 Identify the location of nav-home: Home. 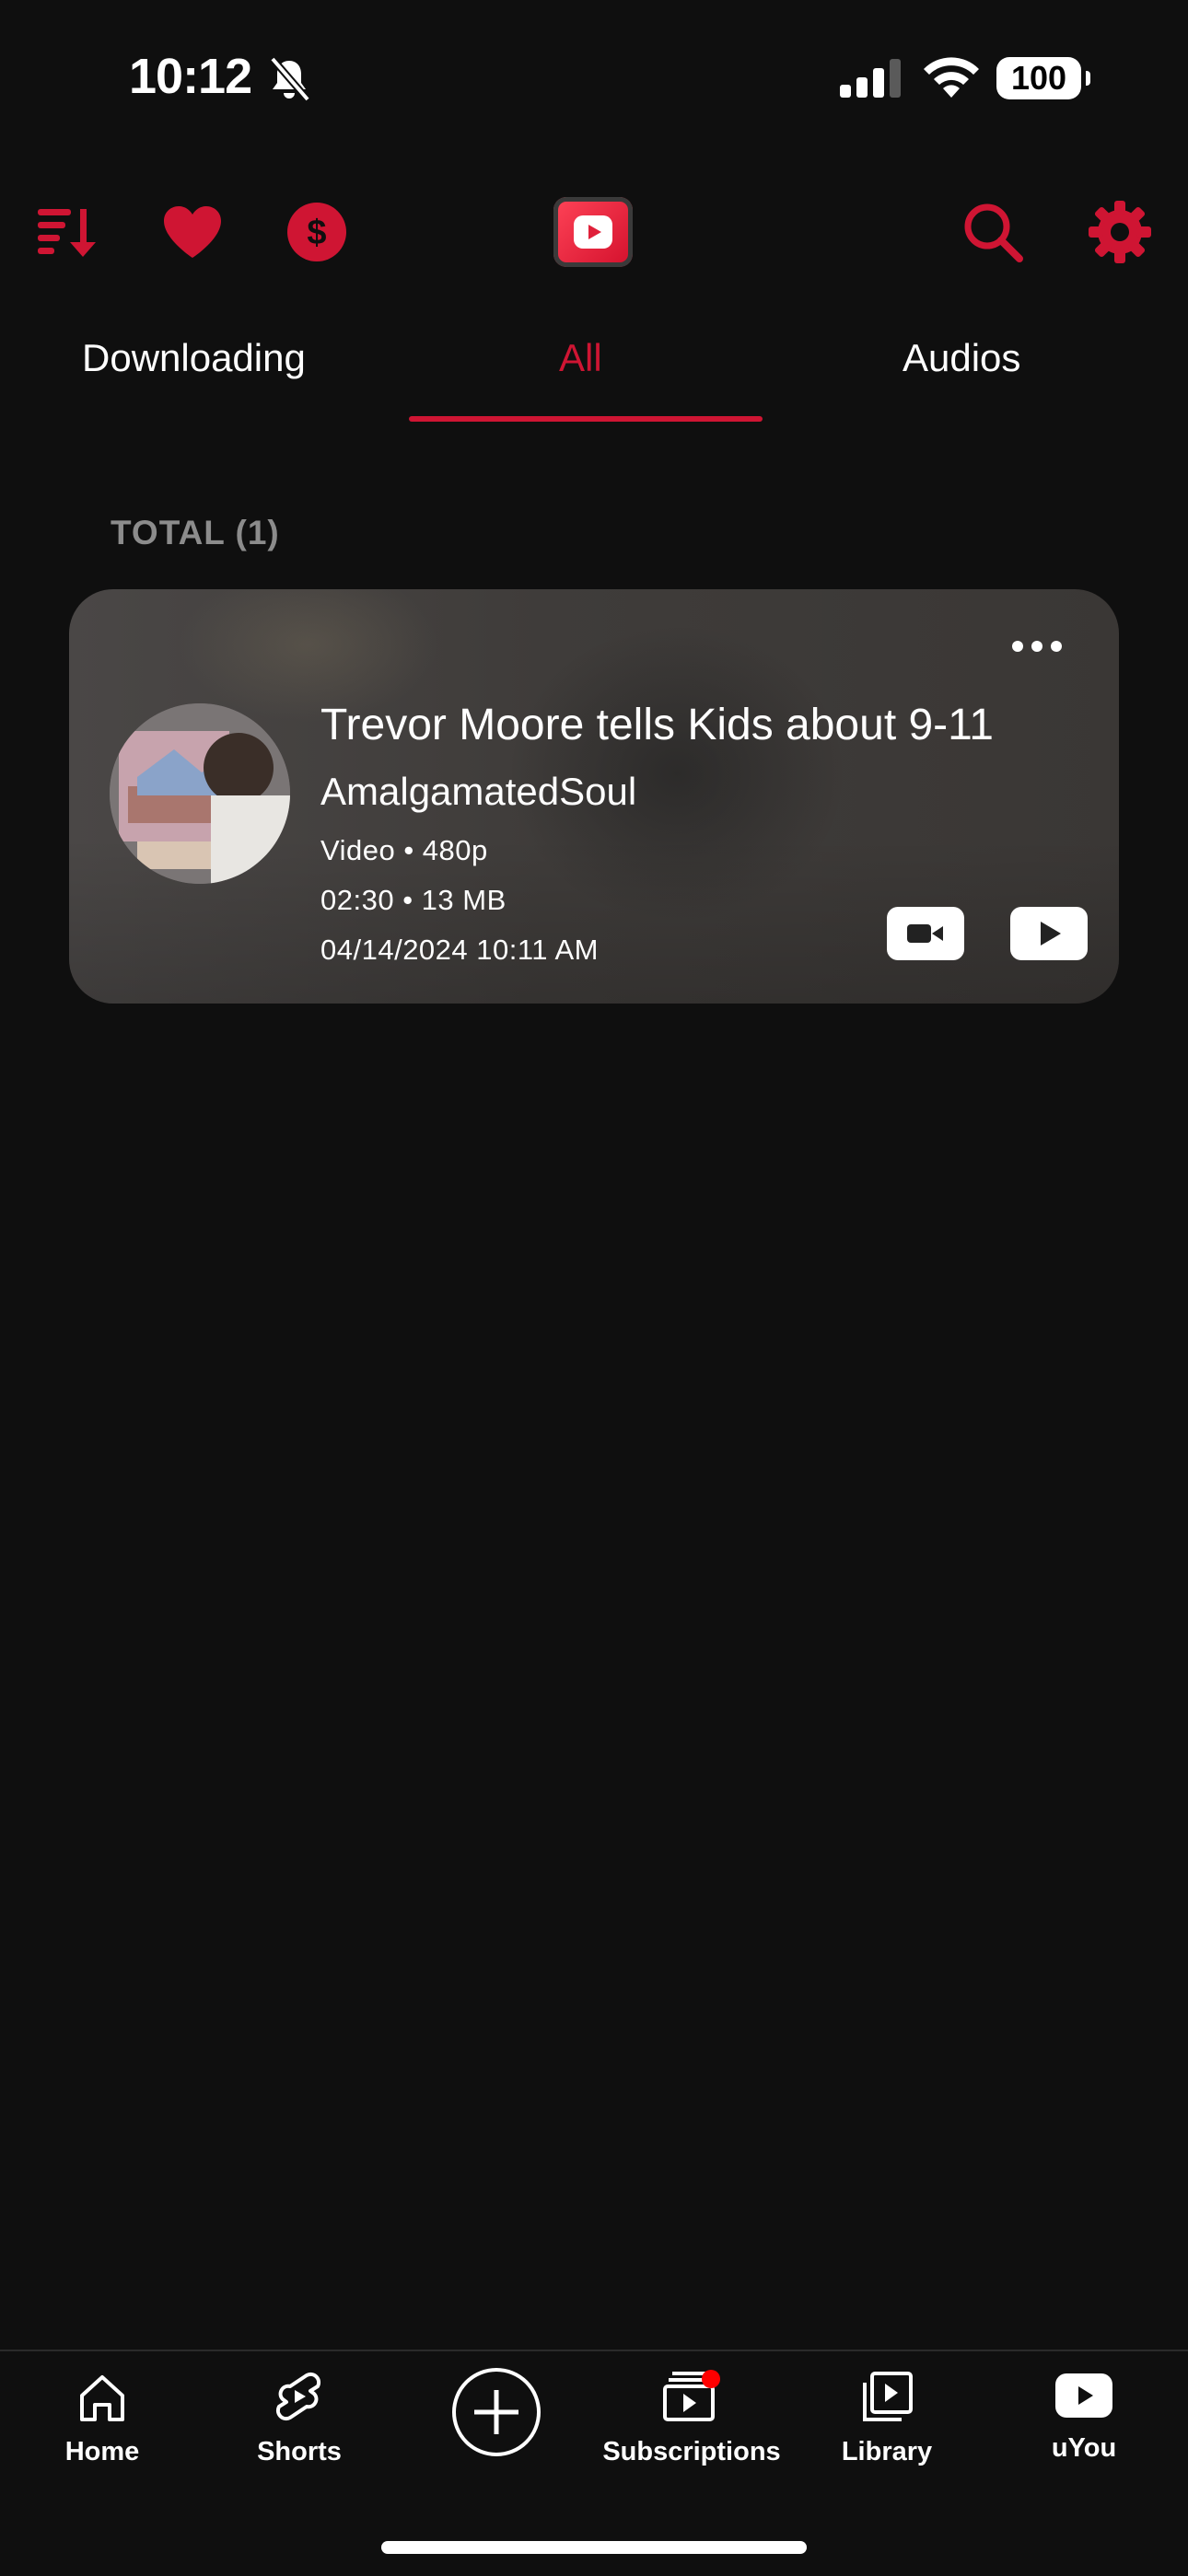
(102, 2418).